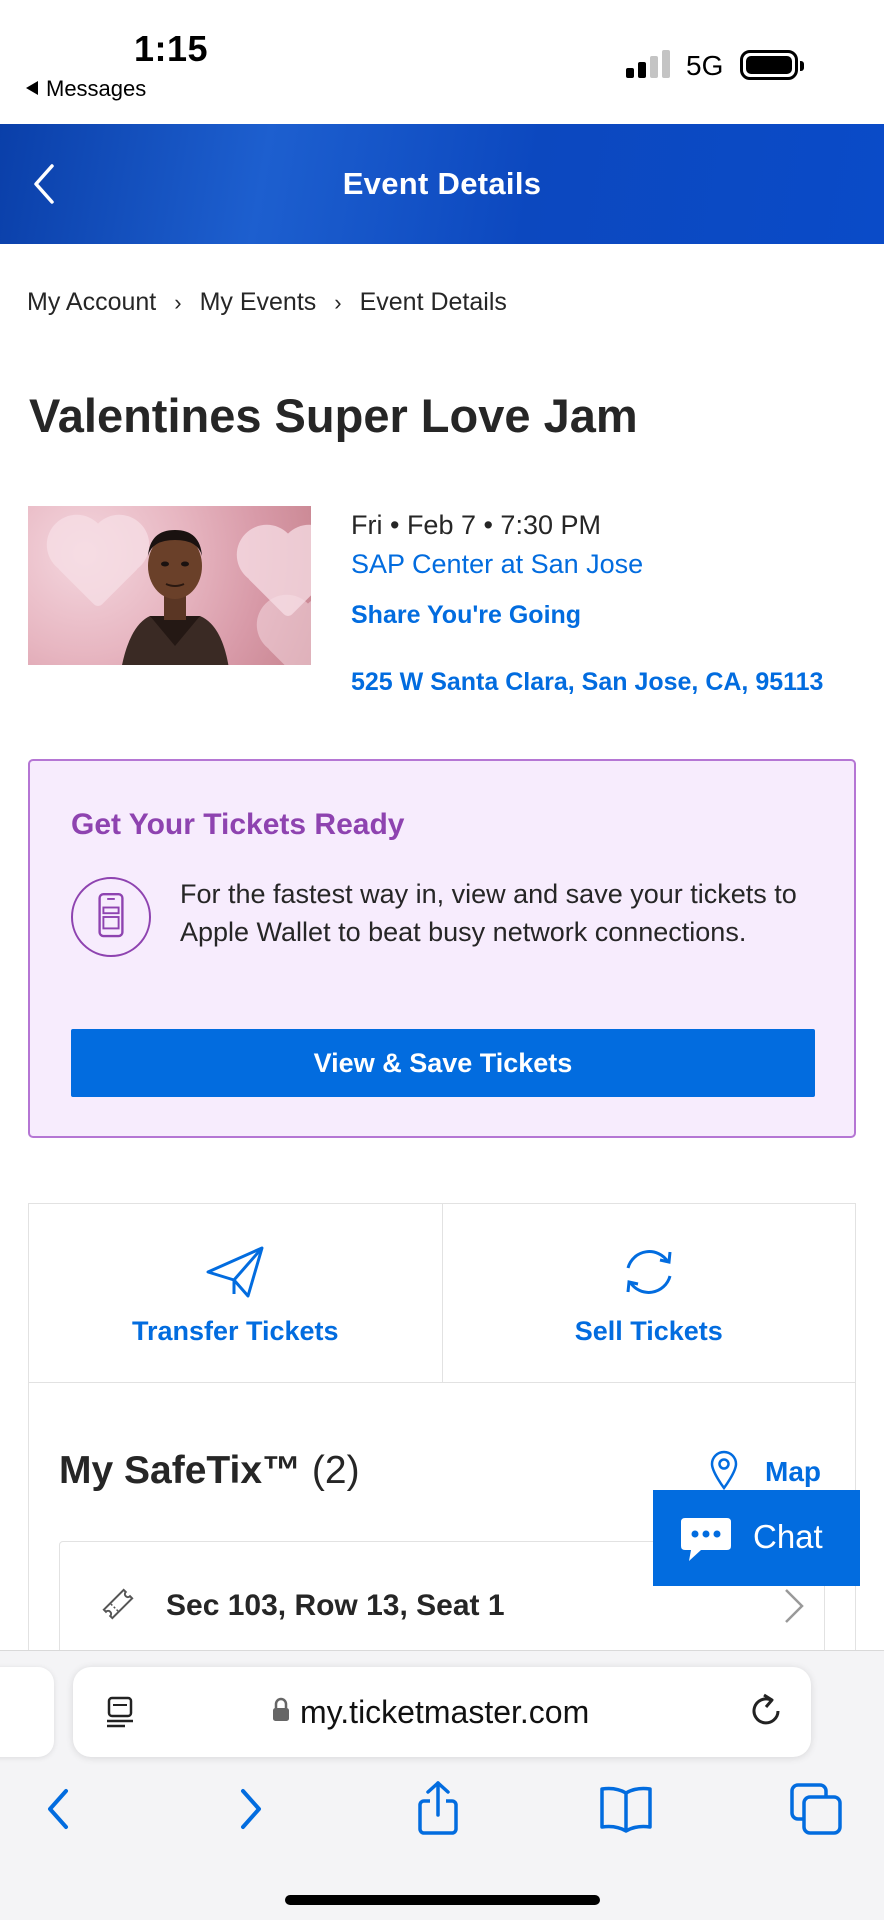 Image resolution: width=884 pixels, height=1920 pixels. What do you see at coordinates (626, 1809) in the screenshot?
I see `bookmarks-icon` at bounding box center [626, 1809].